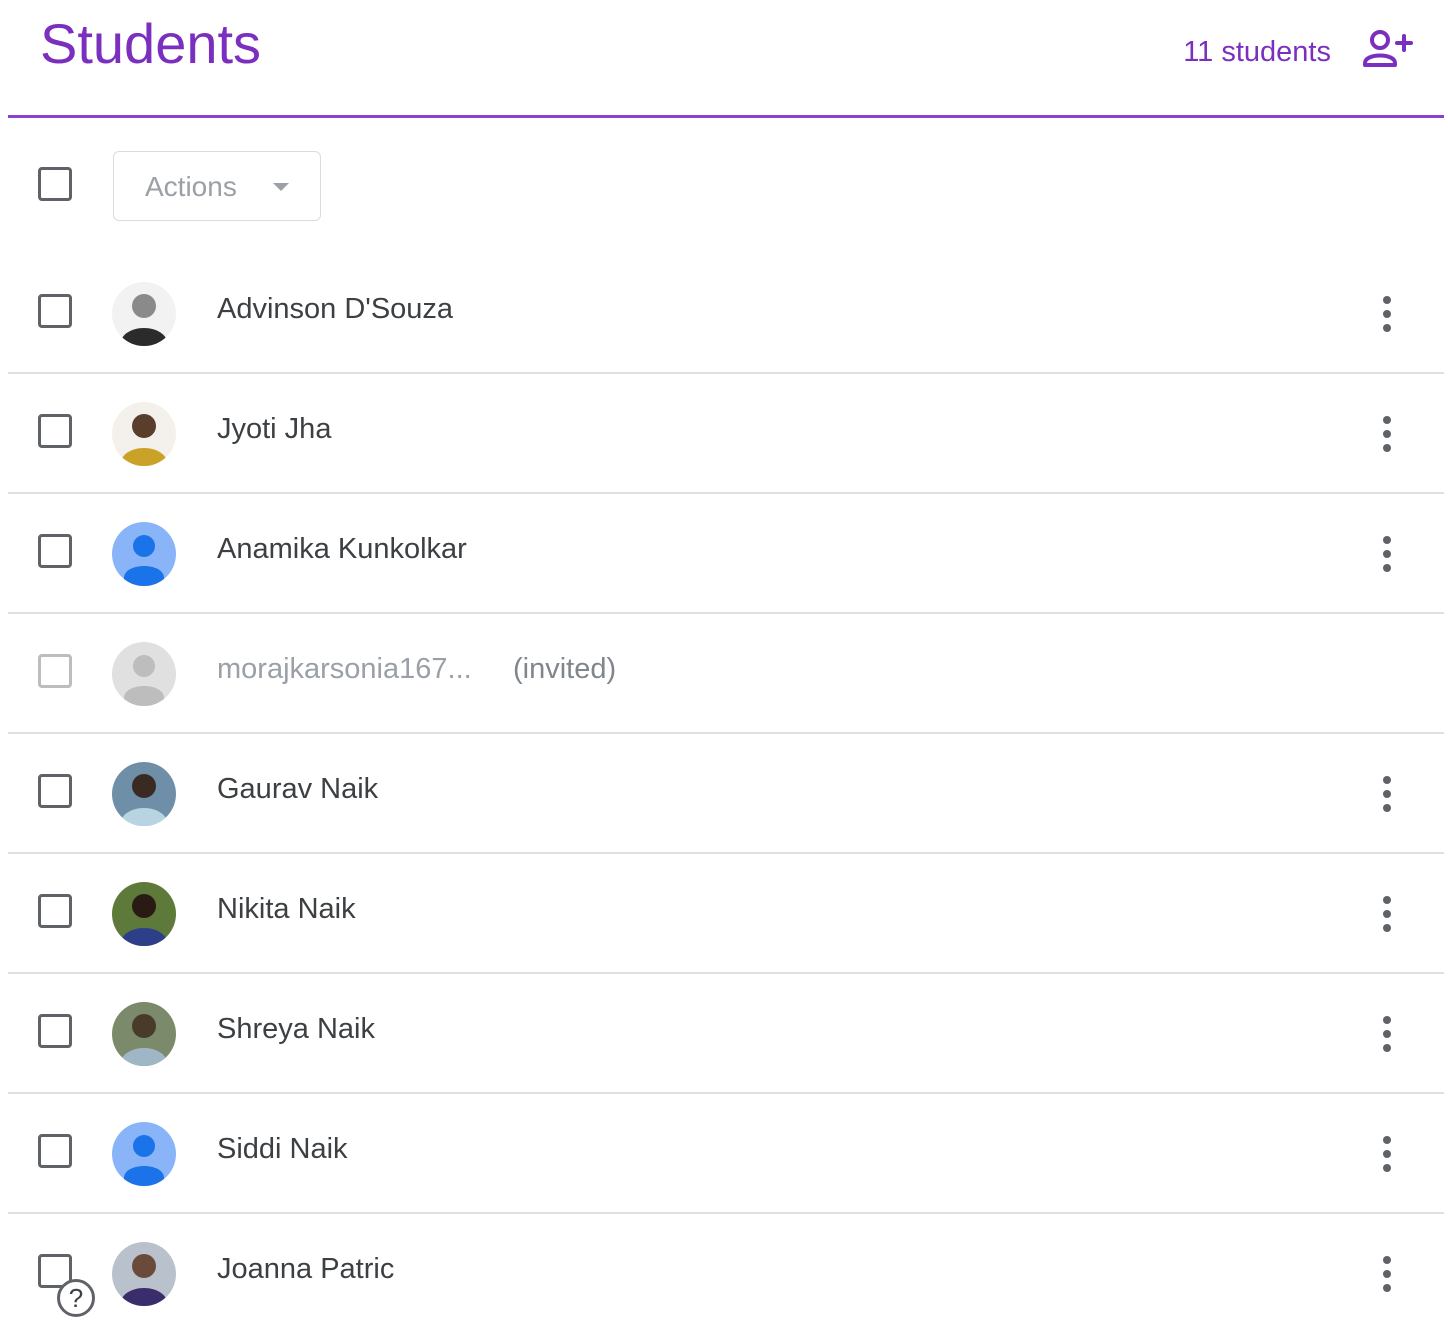 The image size is (1448, 1334). I want to click on actions-label: Actions, so click(191, 186).